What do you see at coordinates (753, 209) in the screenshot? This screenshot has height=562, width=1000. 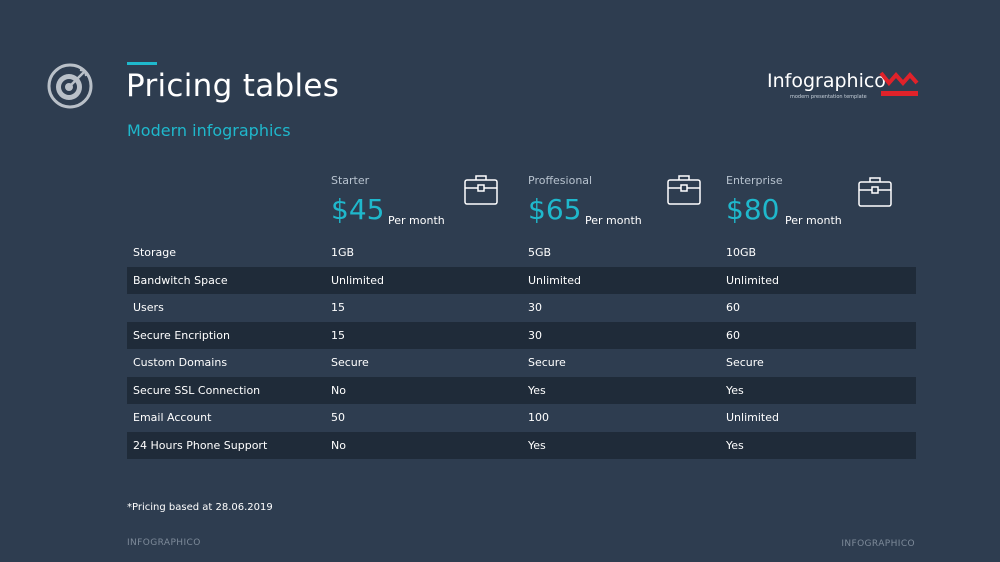 I see `plan-price: $80` at bounding box center [753, 209].